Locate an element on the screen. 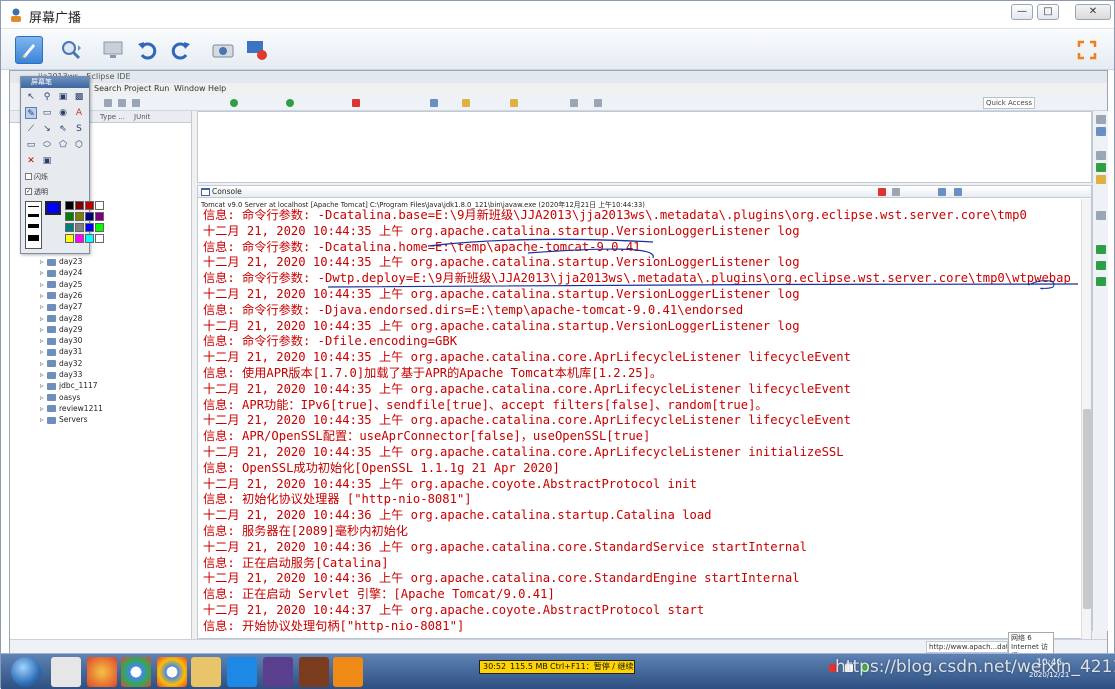  tree-item: ▹ day25 is located at coordinates (61, 284).